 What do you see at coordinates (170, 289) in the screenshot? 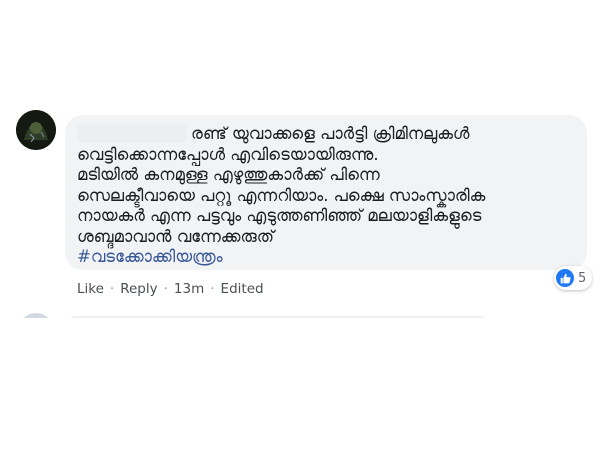
I see `comment-actions: Like · Reply · 13m · Edited` at bounding box center [170, 289].